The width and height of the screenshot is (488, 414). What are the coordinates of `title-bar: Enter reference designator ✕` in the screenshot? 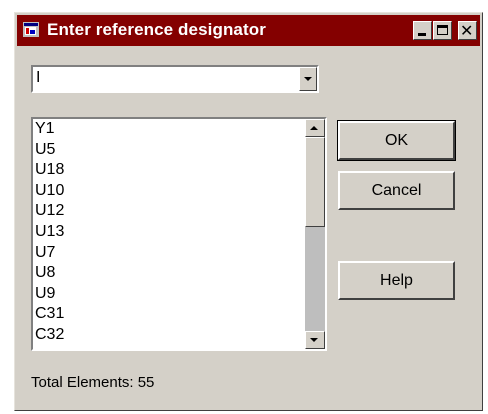 It's located at (248, 30).